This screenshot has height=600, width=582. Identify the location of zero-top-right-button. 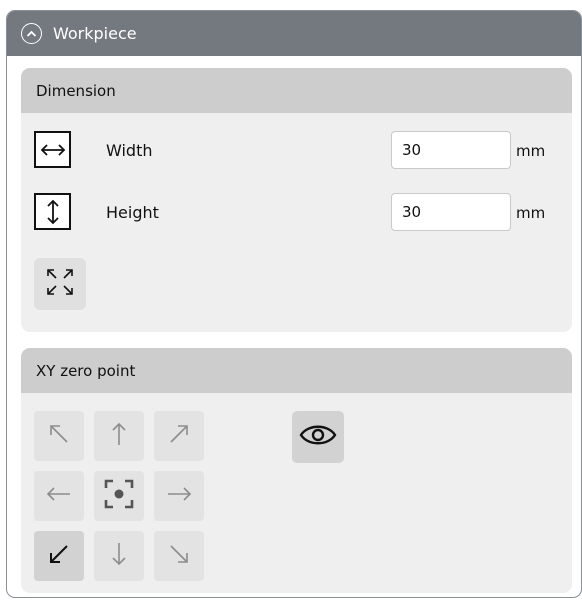
(179, 436).